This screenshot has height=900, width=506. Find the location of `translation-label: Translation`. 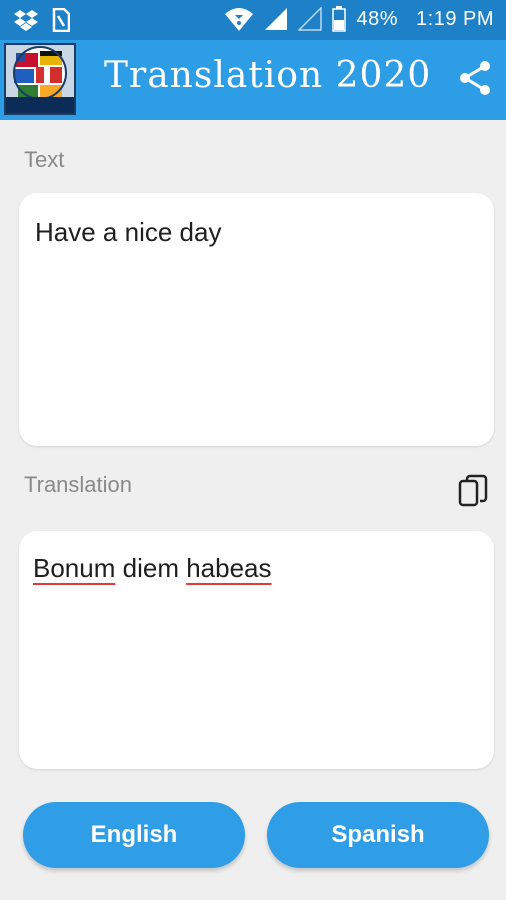

translation-label: Translation is located at coordinates (78, 484).